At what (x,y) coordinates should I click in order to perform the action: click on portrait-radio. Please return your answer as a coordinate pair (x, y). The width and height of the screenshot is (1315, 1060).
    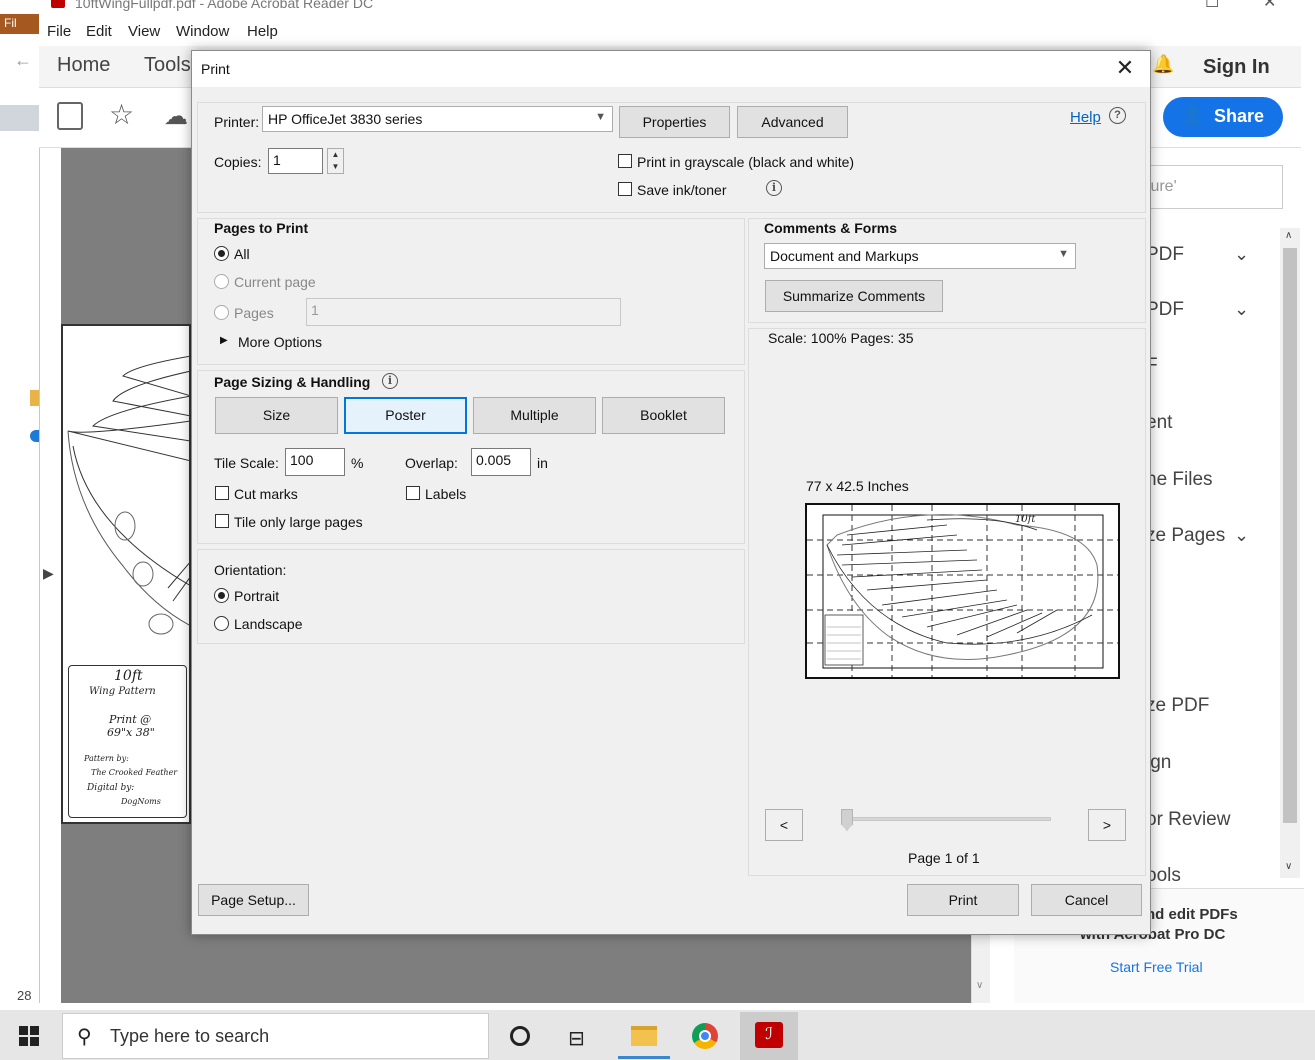
    Looking at the image, I should click on (221, 595).